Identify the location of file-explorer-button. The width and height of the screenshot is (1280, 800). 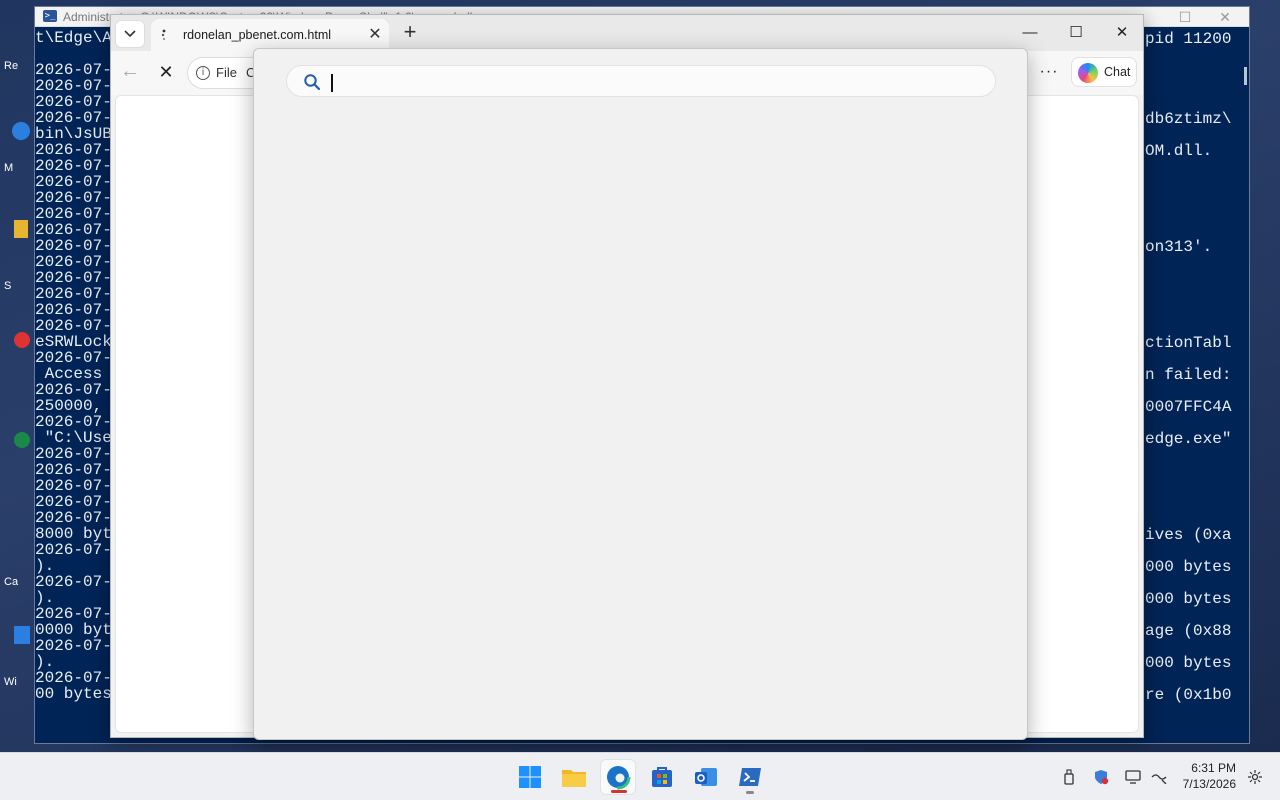
(574, 777).